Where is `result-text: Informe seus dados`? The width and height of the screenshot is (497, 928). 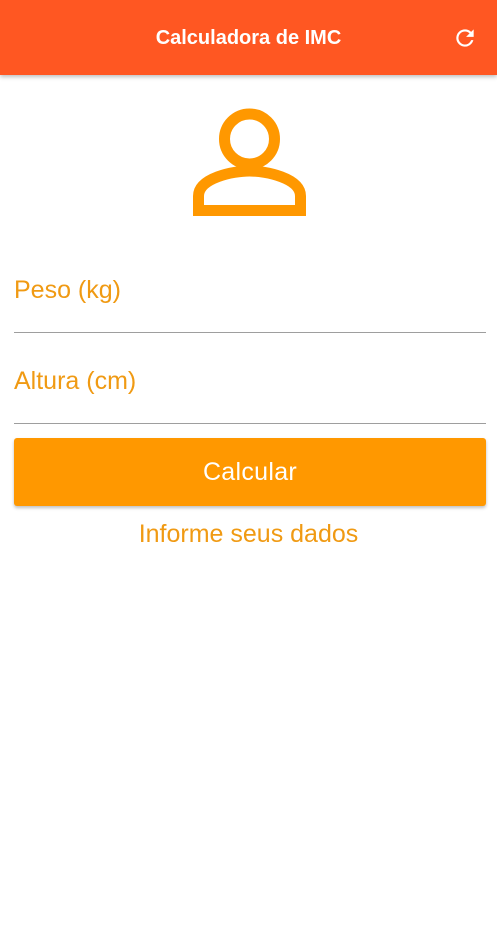 result-text: Informe seus dados is located at coordinates (248, 534).